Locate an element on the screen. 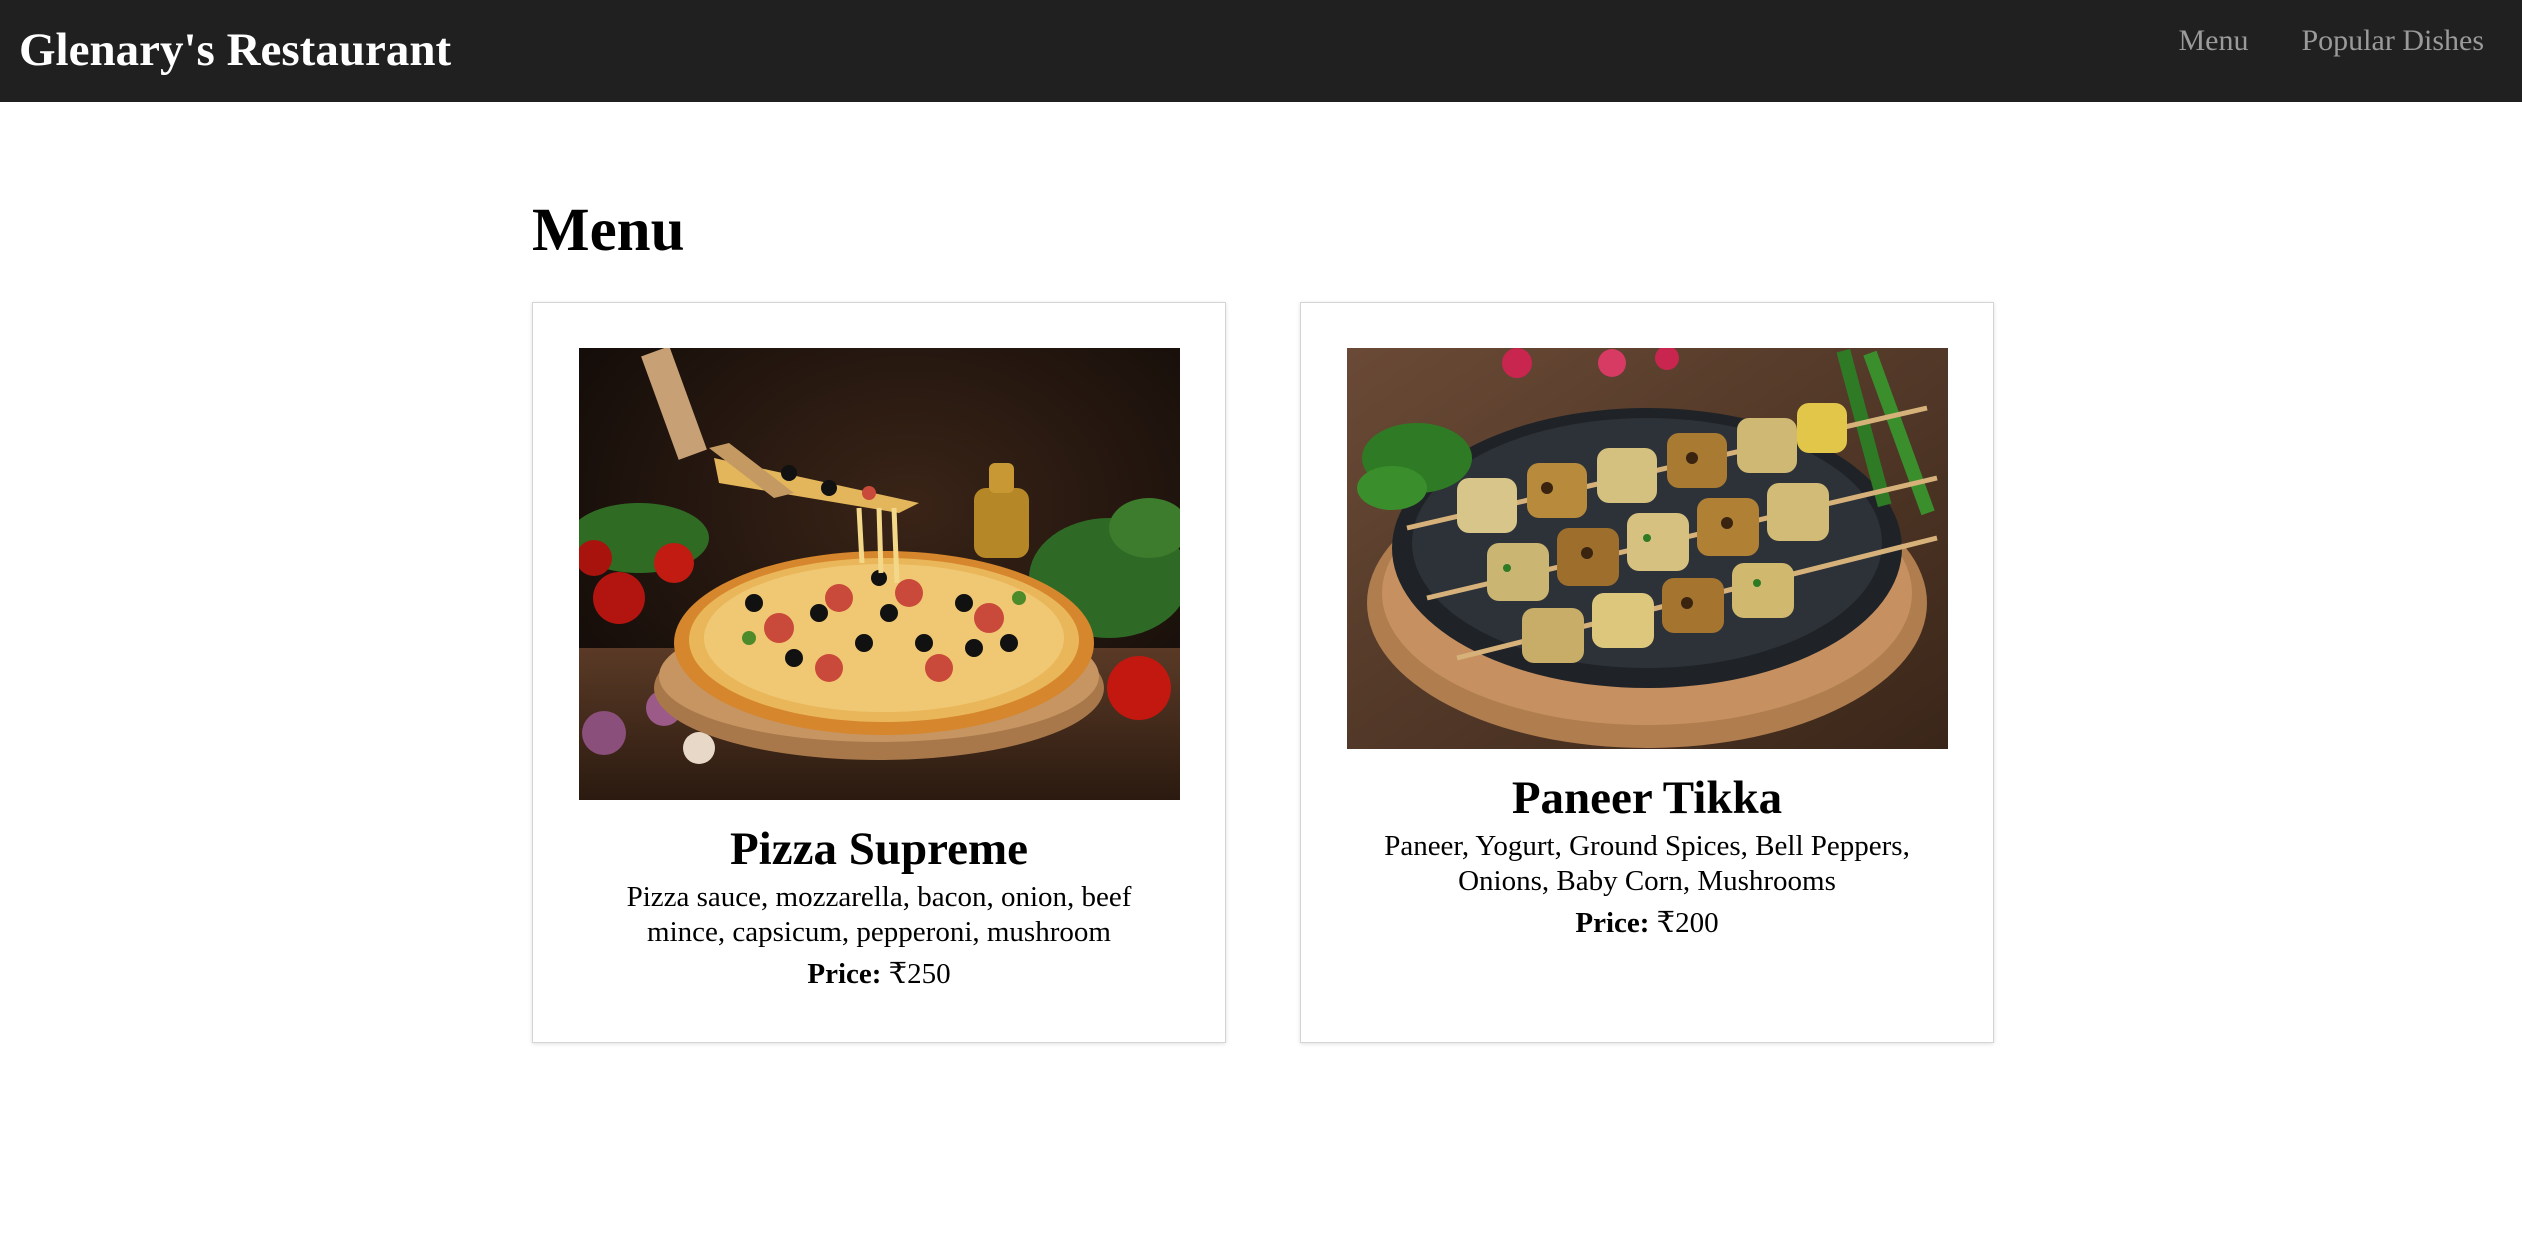 Image resolution: width=2522 pixels, height=1243 pixels. dish-price: Price: ₹250 is located at coordinates (878, 974).